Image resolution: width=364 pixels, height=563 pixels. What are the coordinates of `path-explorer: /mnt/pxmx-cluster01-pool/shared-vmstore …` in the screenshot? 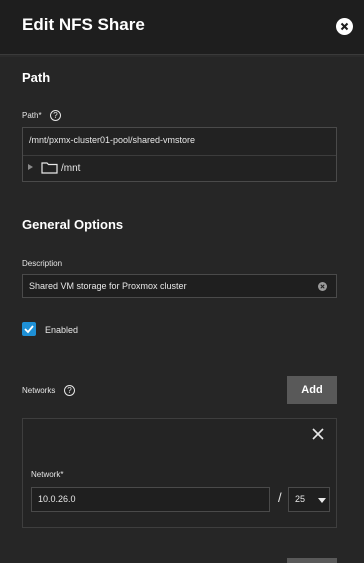 It's located at (179, 154).